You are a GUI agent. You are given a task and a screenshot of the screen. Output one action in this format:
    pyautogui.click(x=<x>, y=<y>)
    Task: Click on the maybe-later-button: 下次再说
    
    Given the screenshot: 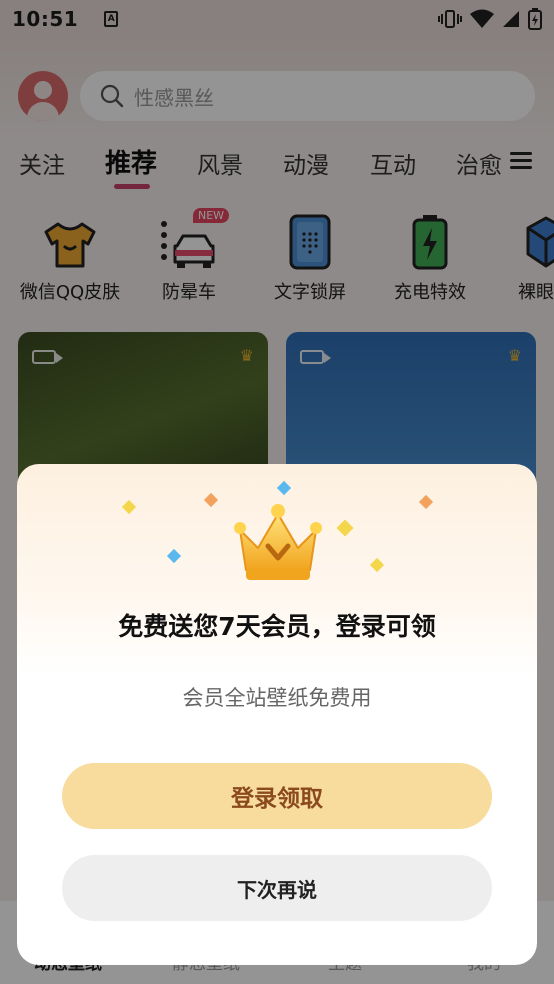 What is the action you would take?
    pyautogui.click(x=277, y=888)
    